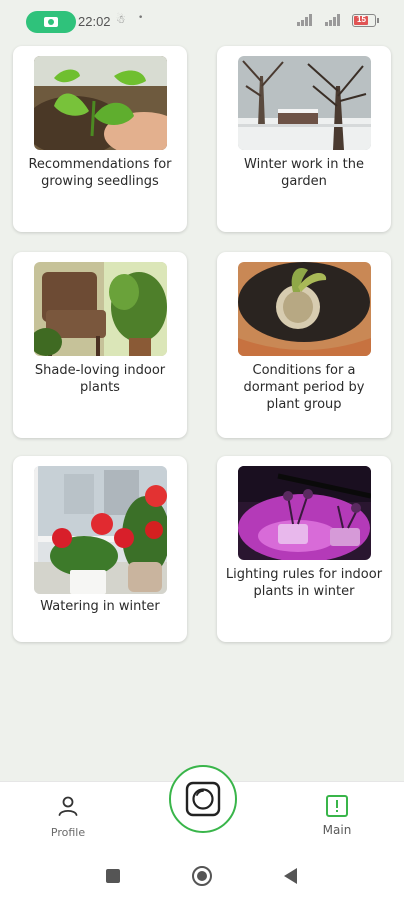  What do you see at coordinates (100, 173) in the screenshot?
I see `article-title: Recommendations for growing seedlings` at bounding box center [100, 173].